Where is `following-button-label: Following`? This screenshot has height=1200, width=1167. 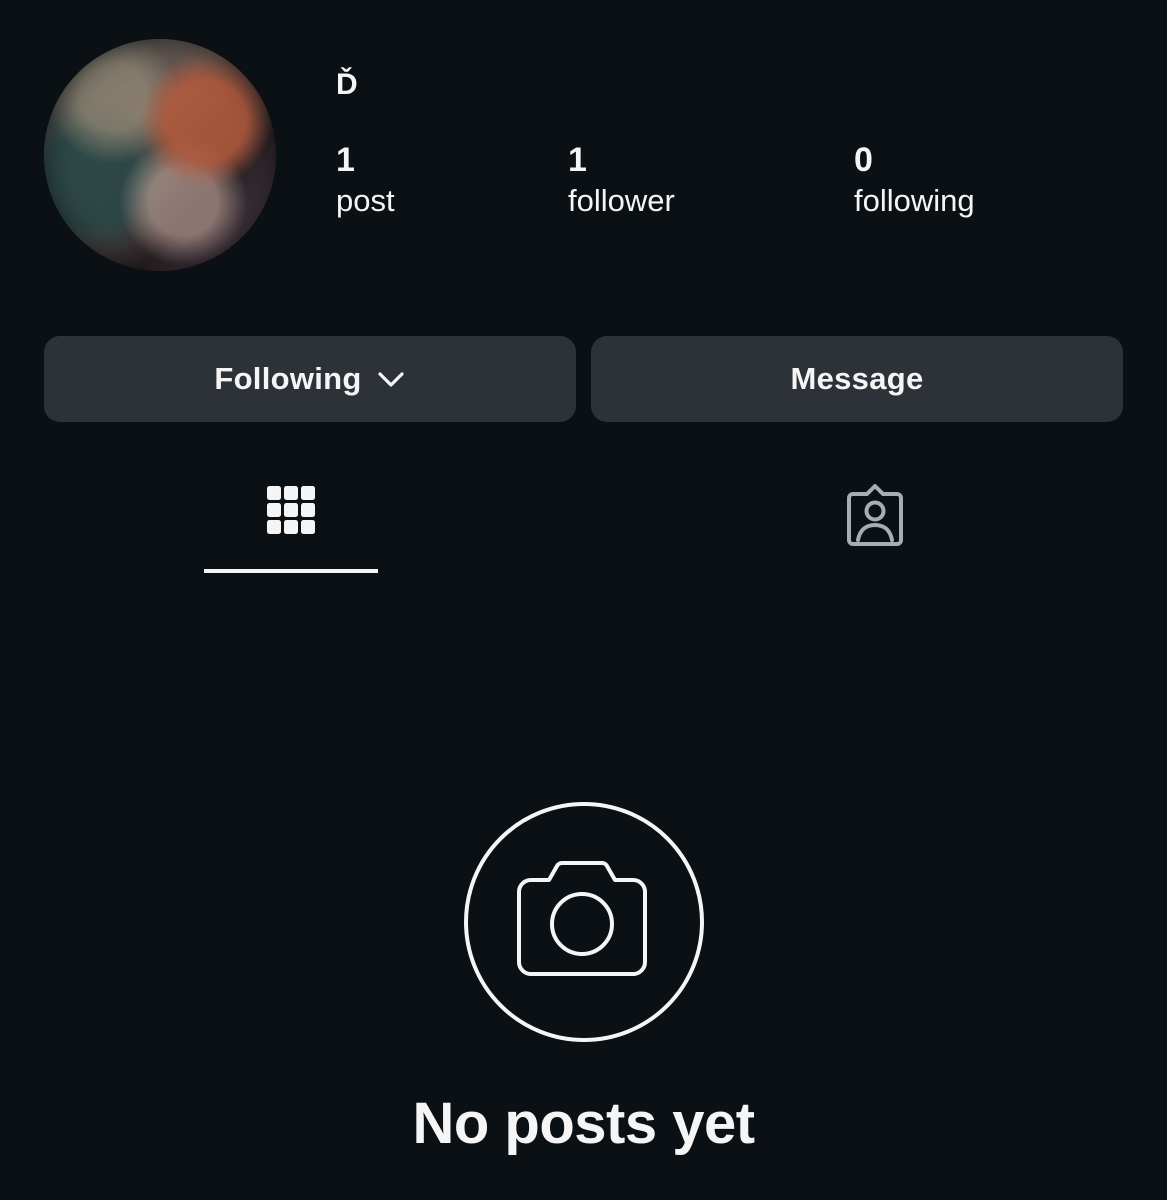 following-button-label: Following is located at coordinates (288, 378).